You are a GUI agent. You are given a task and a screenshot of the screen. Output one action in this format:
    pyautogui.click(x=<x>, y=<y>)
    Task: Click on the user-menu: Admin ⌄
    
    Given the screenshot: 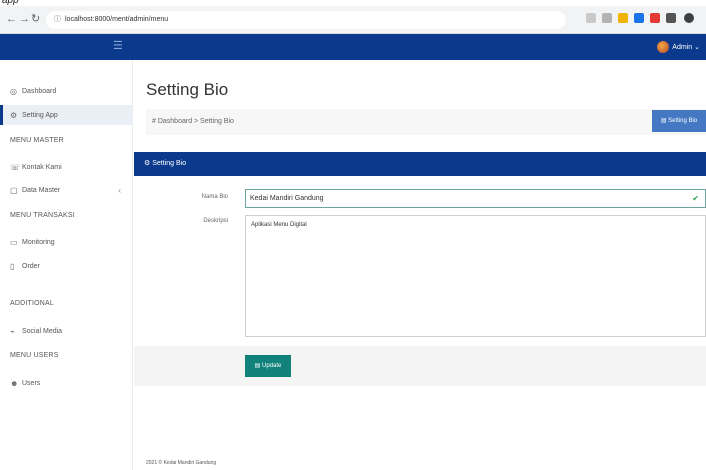 What is the action you would take?
    pyautogui.click(x=678, y=47)
    